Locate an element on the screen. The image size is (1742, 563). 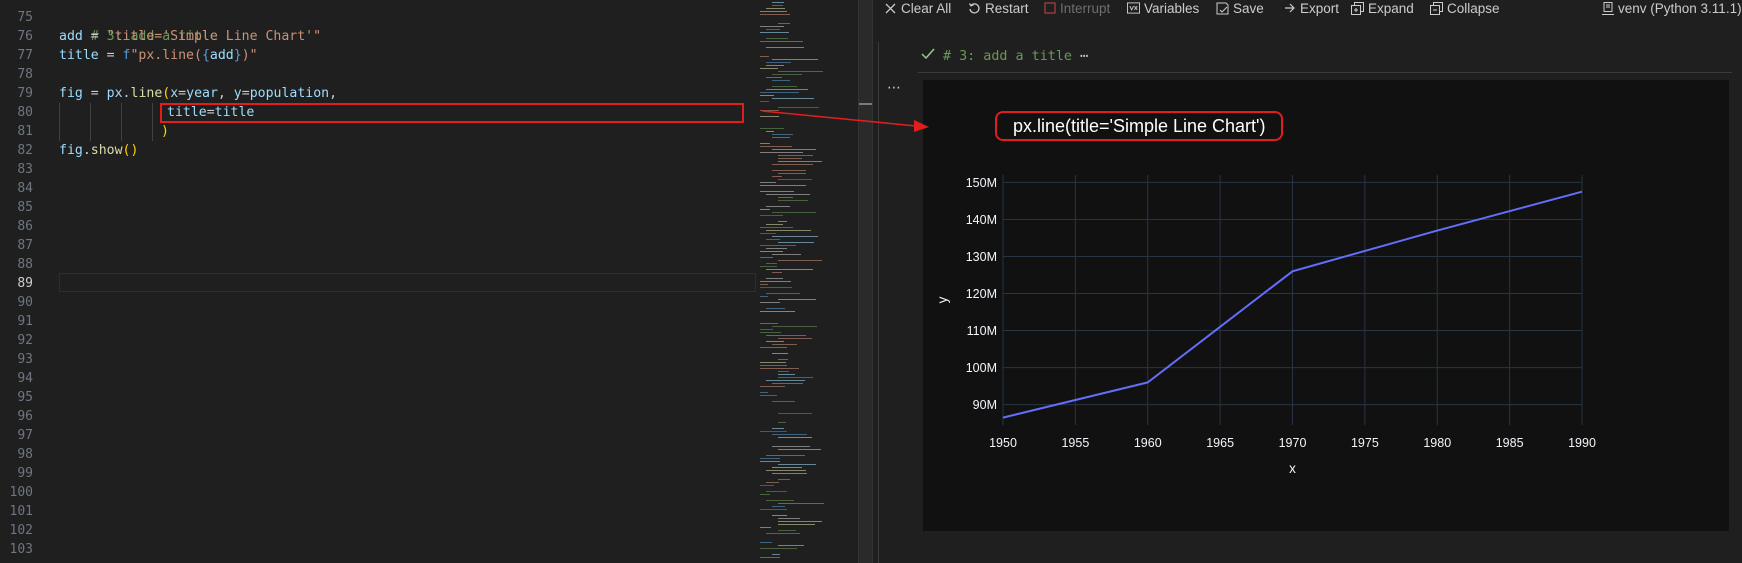
restart-button: Restart is located at coordinates (998, 8).